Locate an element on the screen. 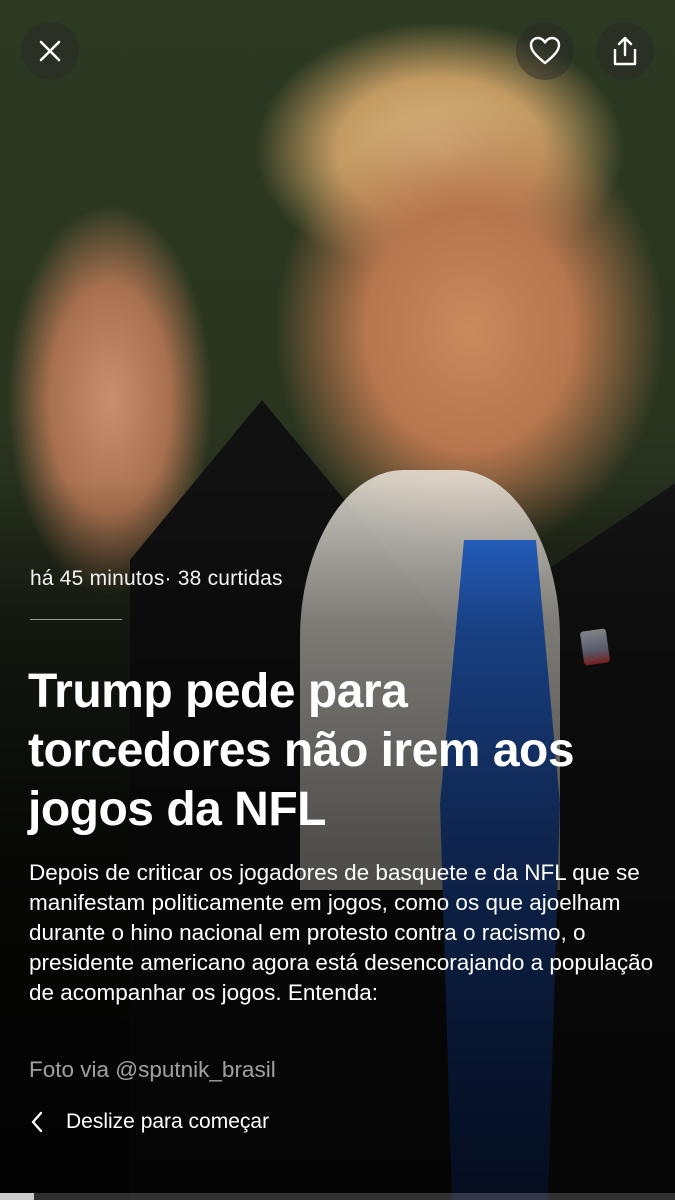  close-icon is located at coordinates (50, 51).